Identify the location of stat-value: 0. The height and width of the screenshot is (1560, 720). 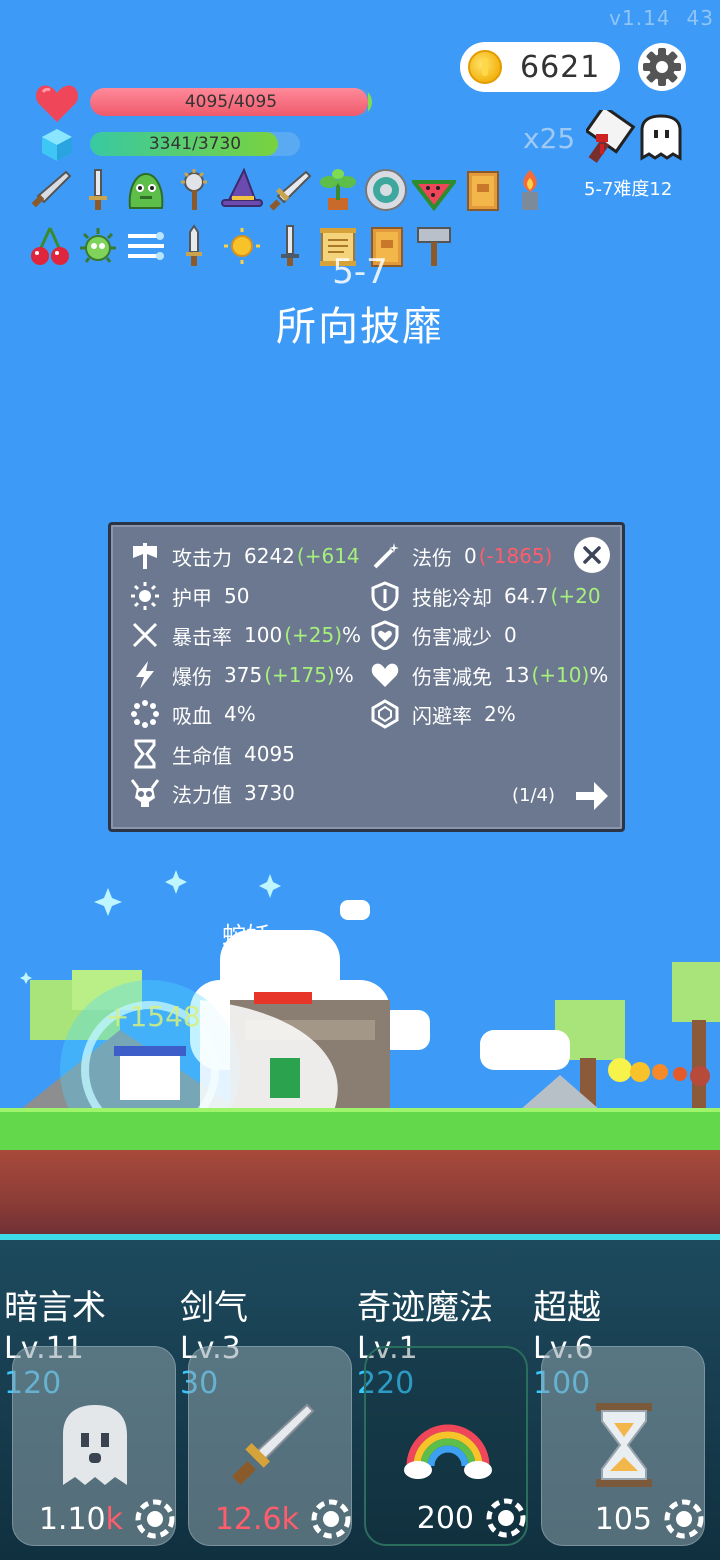
(510, 635).